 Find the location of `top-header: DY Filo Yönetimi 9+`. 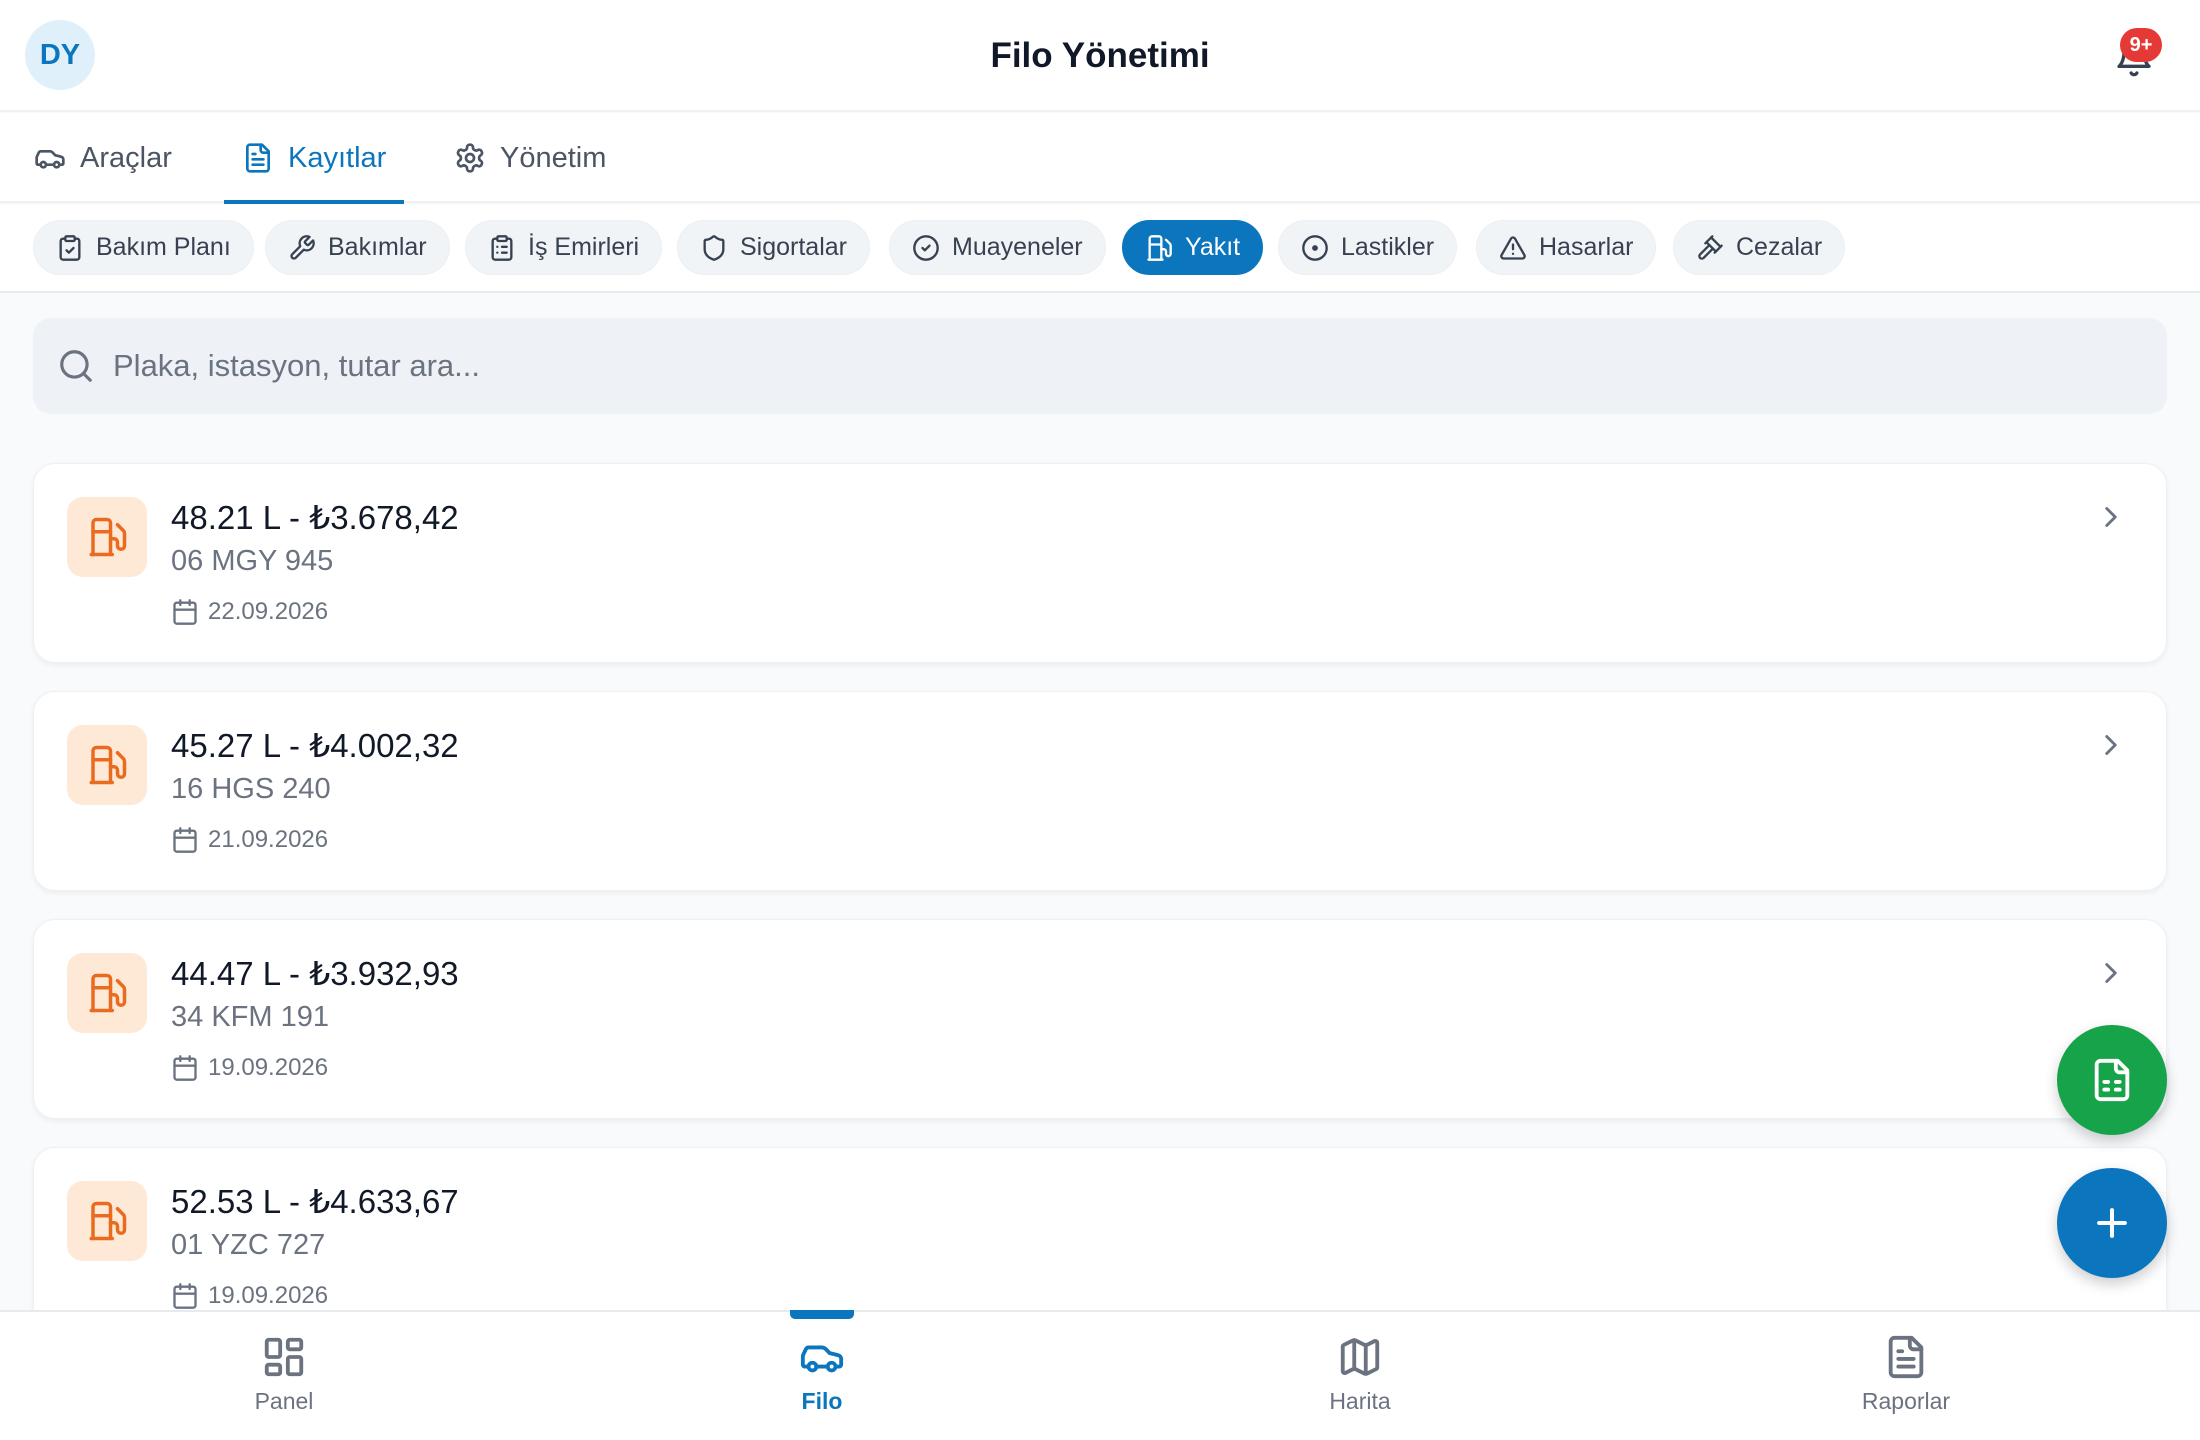

top-header: DY Filo Yönetimi 9+ is located at coordinates (1100, 56).